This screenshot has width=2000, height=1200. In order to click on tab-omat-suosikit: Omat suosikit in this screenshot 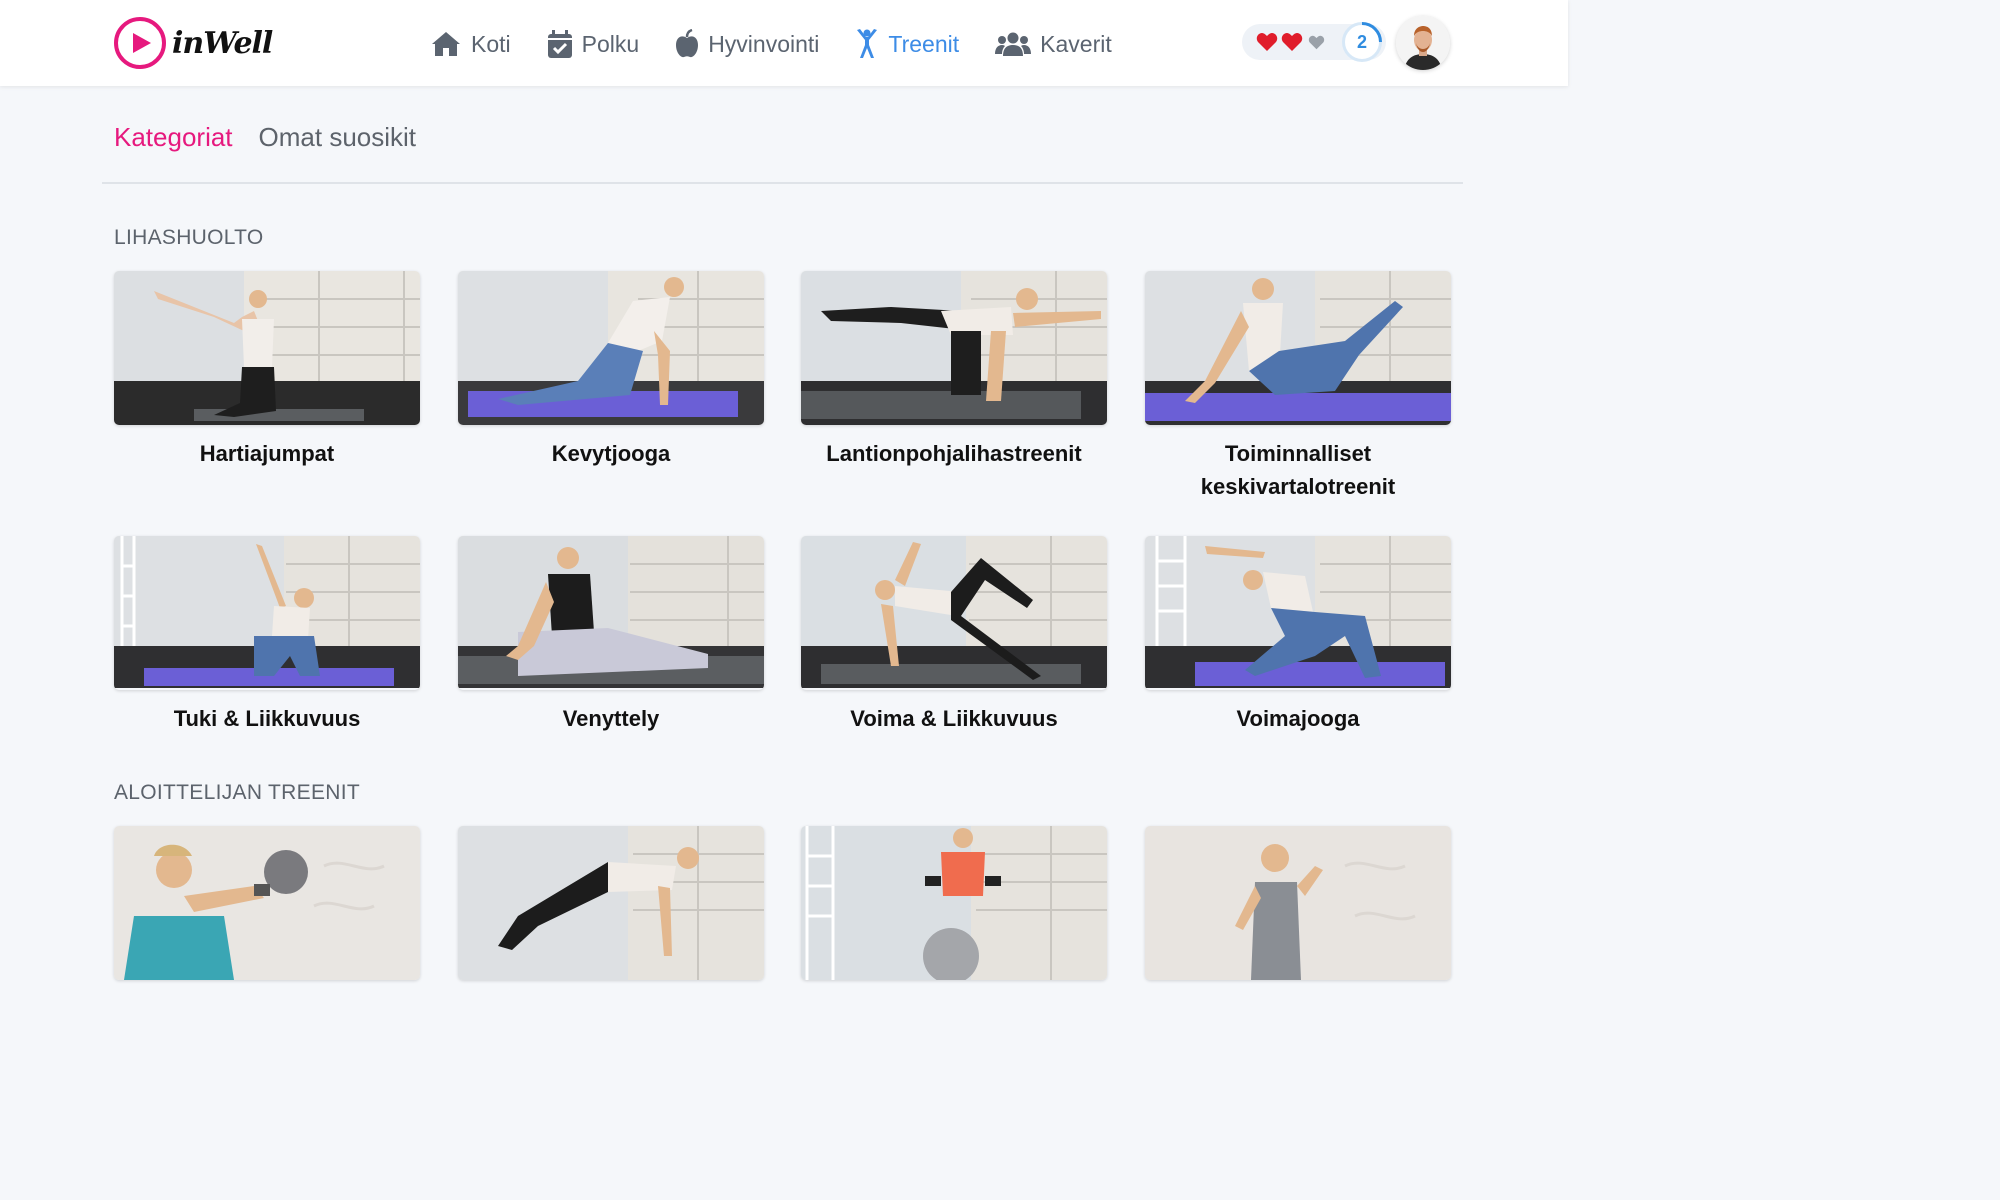, I will do `click(338, 137)`.